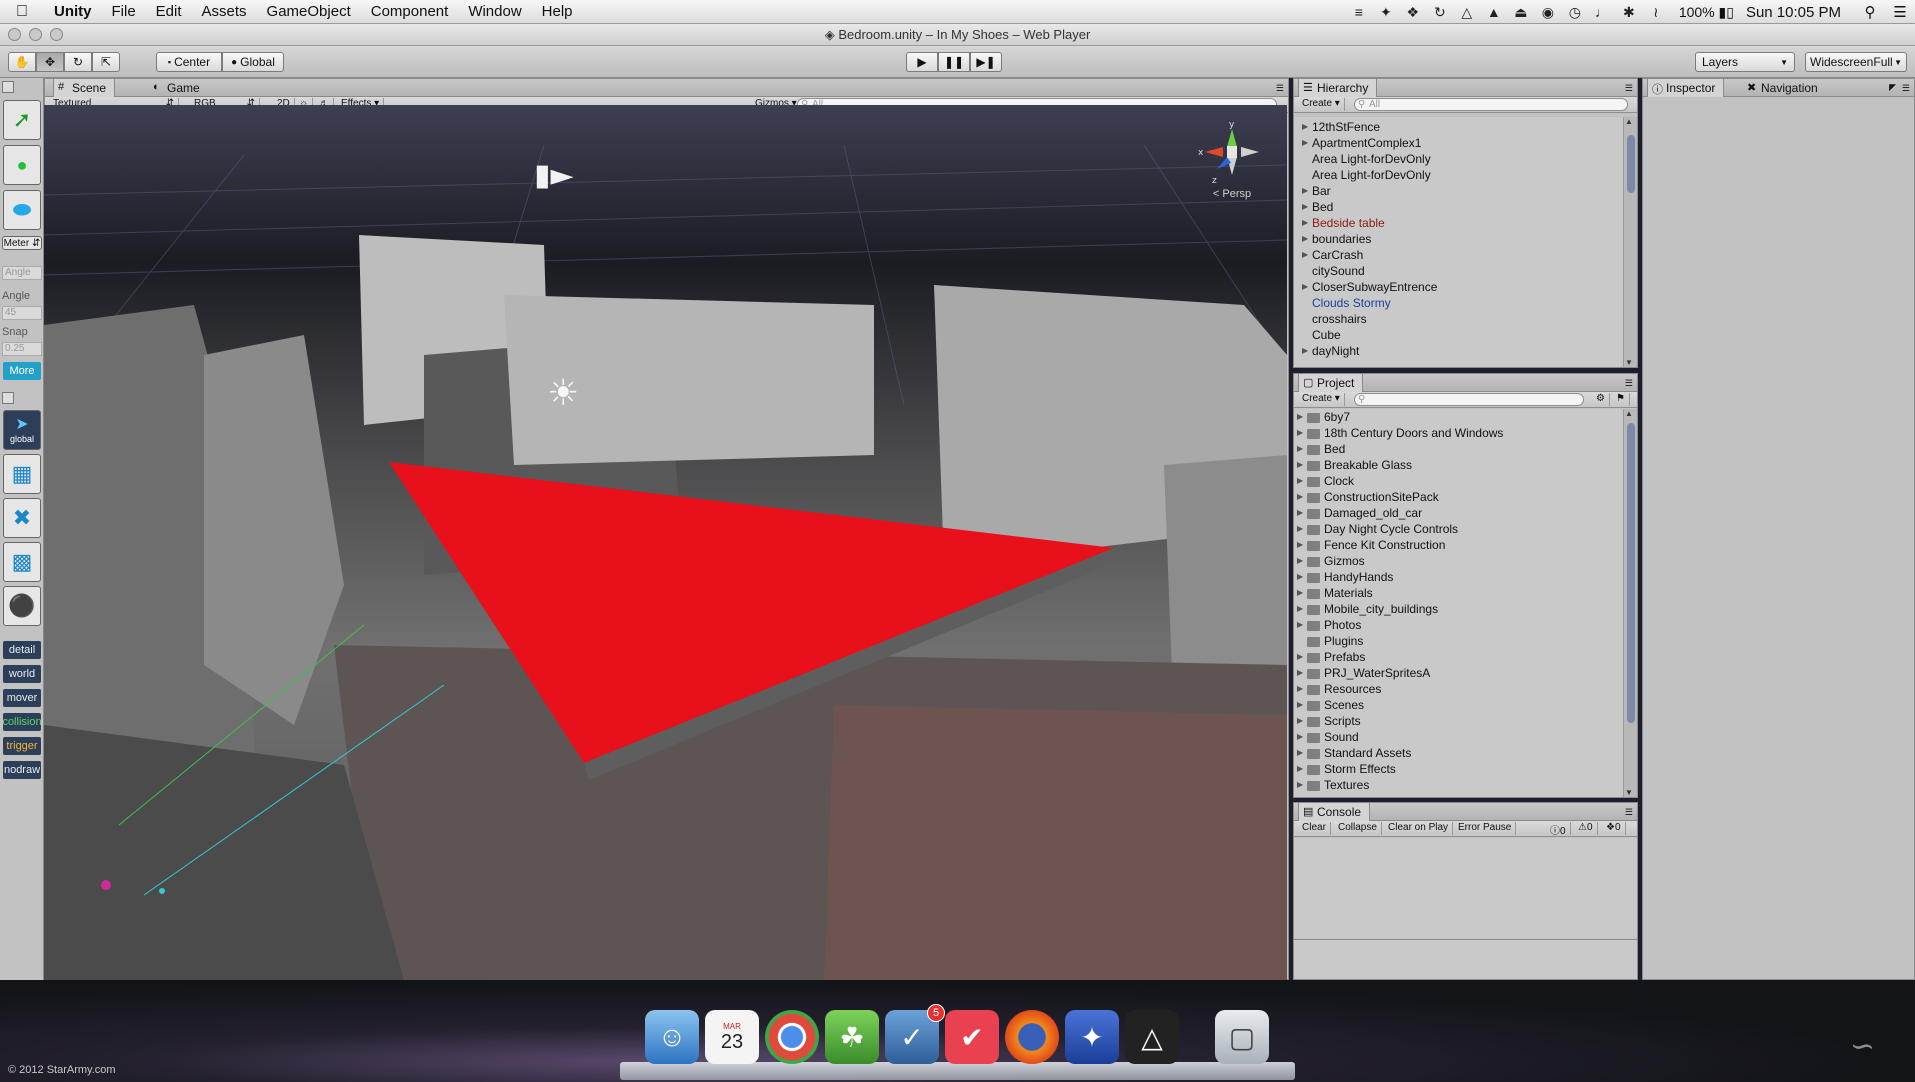 Image resolution: width=1915 pixels, height=1082 pixels. I want to click on hierarchy-item: Cube, so click(1458, 335).